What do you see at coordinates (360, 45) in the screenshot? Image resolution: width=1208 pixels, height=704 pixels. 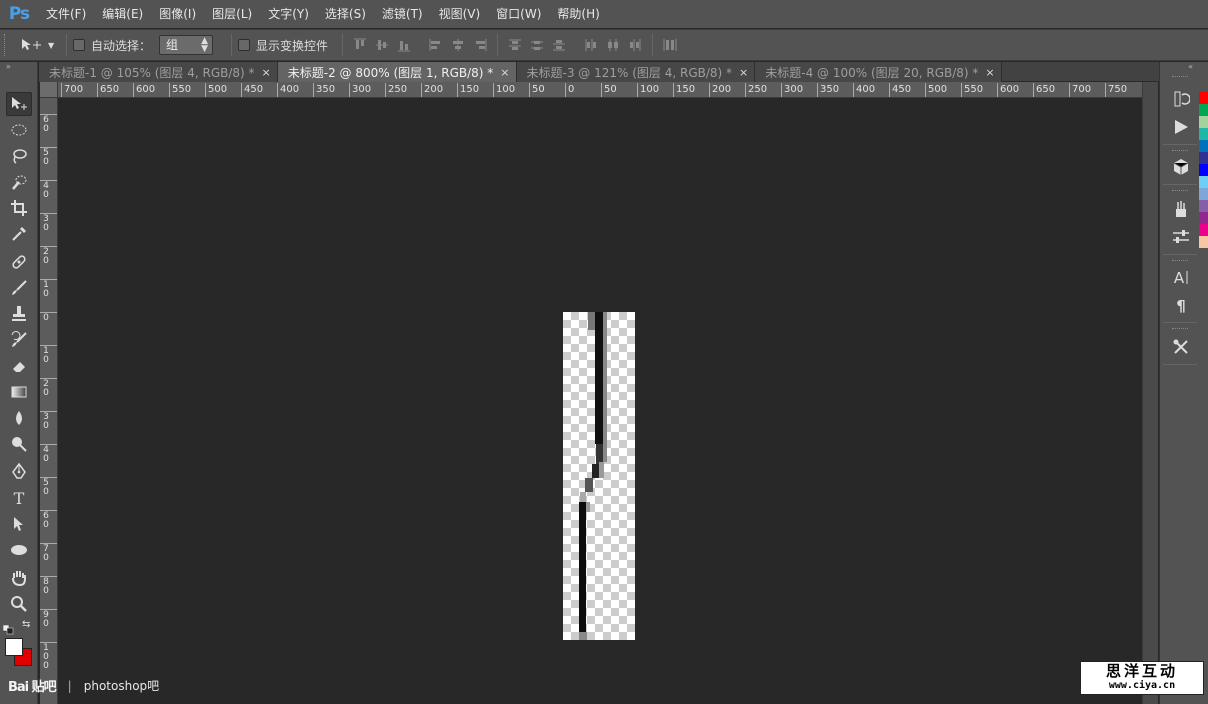 I see `align-top-button` at bounding box center [360, 45].